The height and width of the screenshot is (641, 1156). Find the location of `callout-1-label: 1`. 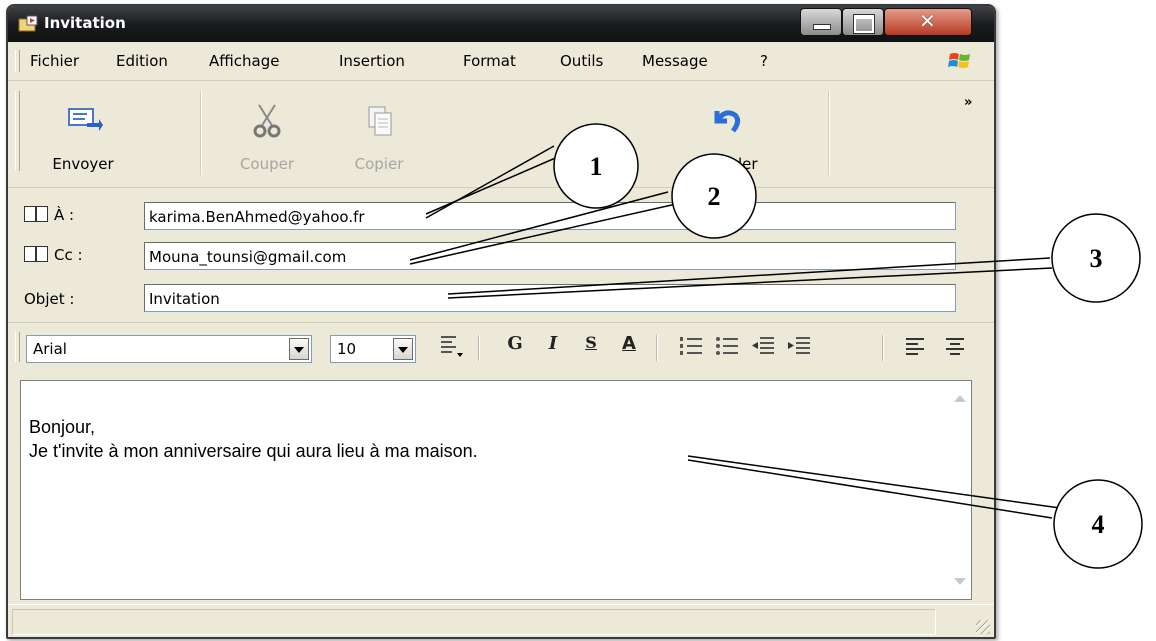

callout-1-label: 1 is located at coordinates (596, 166).